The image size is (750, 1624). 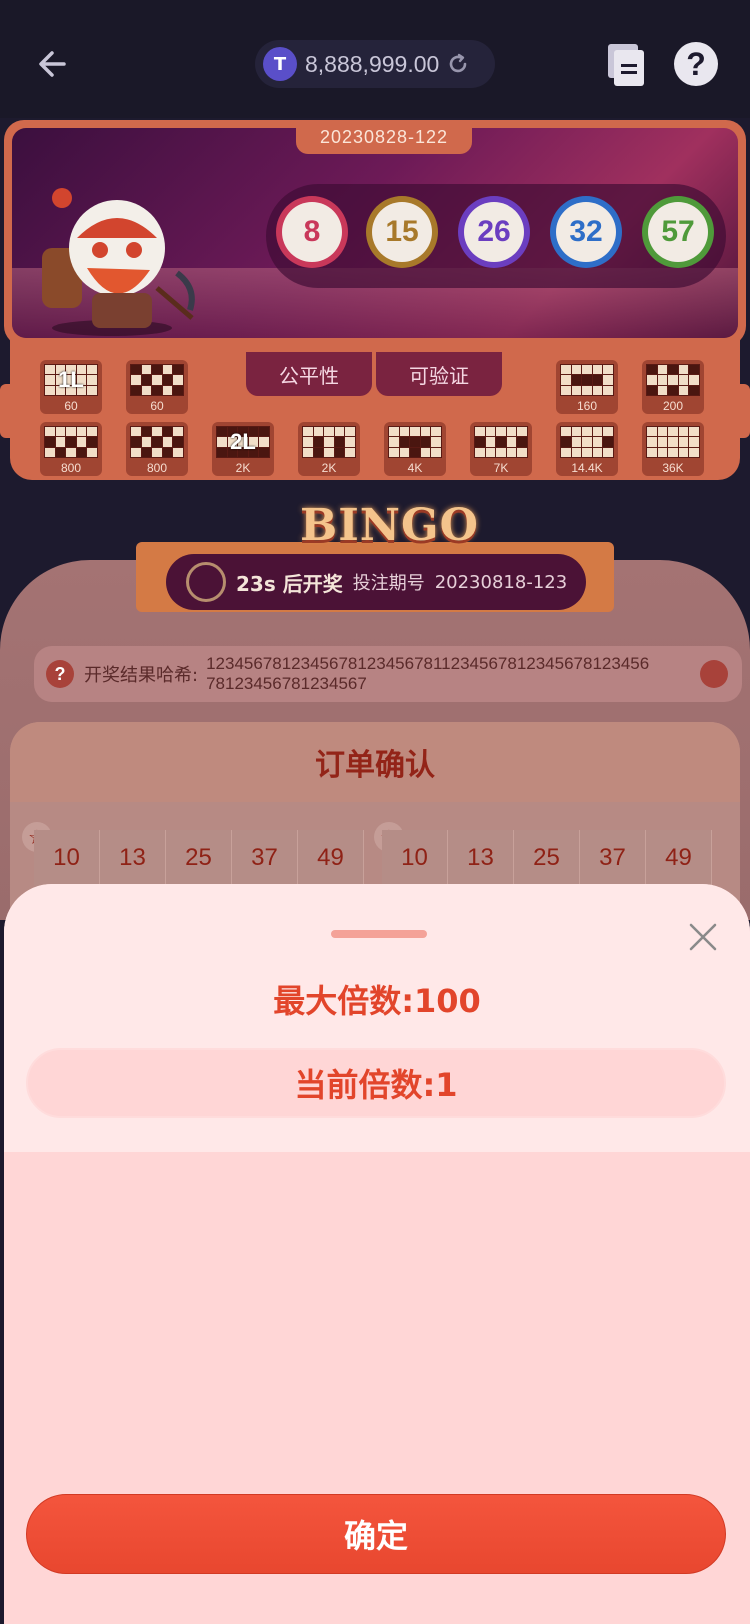 What do you see at coordinates (501, 449) in the screenshot?
I see `pattern-card: 7K` at bounding box center [501, 449].